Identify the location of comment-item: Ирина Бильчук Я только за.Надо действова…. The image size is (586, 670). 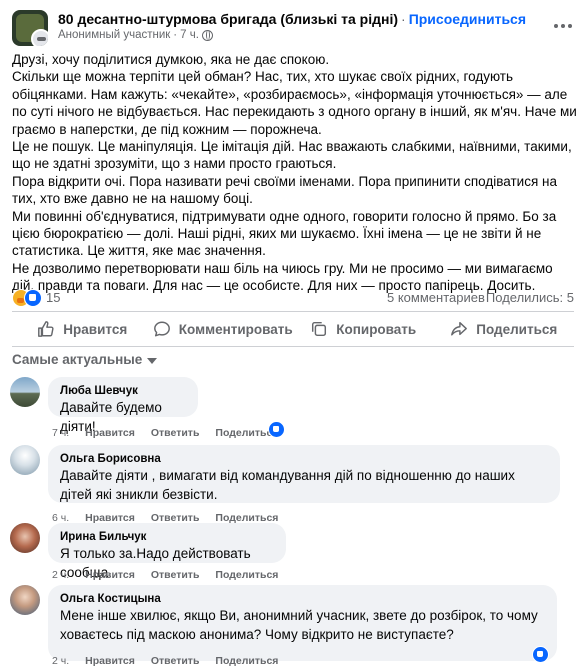
(292, 553).